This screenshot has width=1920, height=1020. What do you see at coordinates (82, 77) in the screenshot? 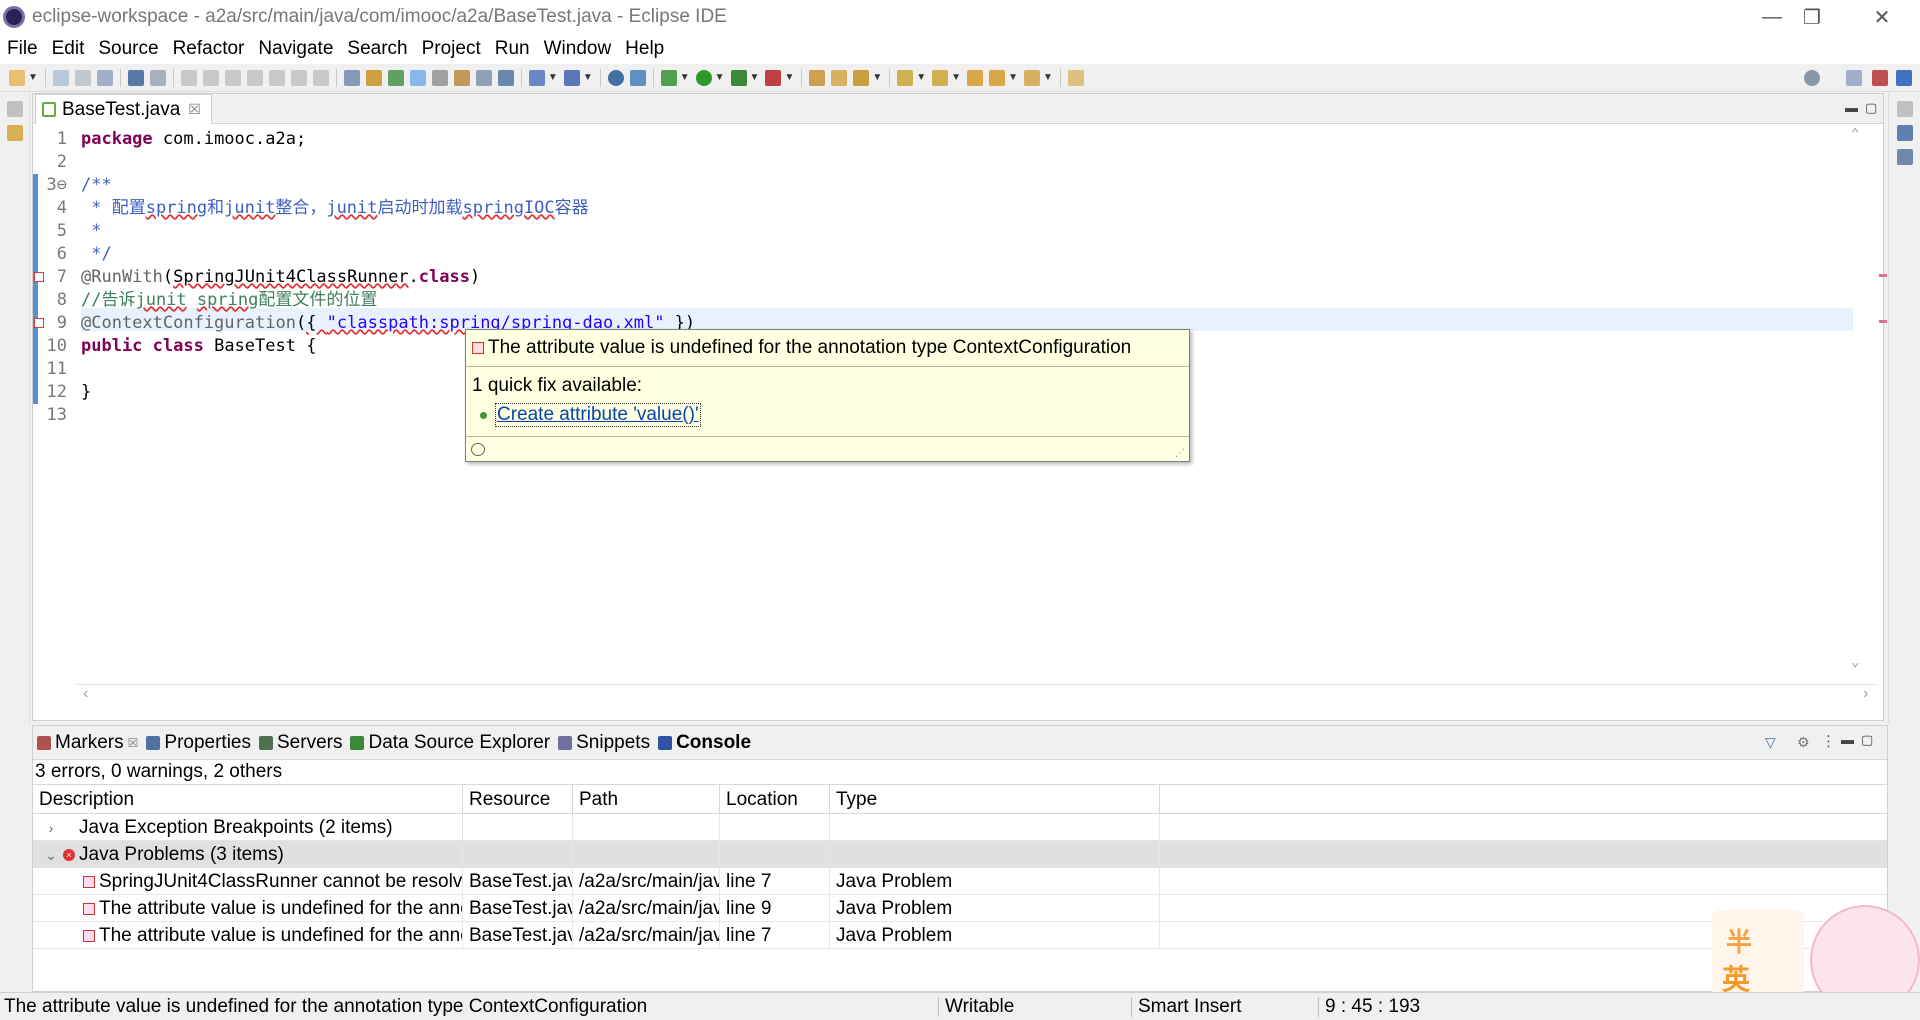
I see `save-all-icon` at bounding box center [82, 77].